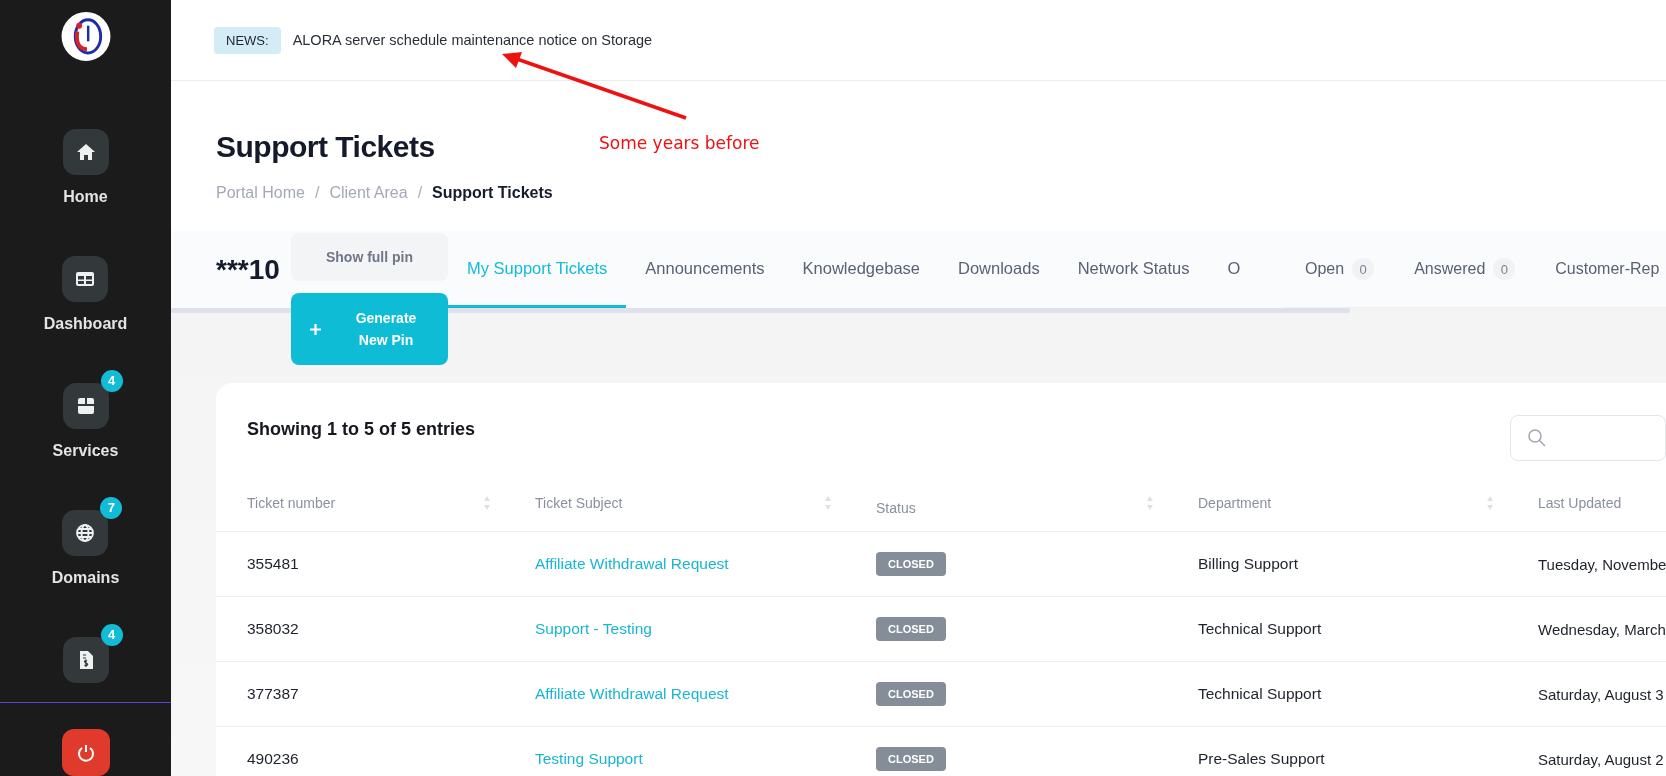  I want to click on table-cell: Pre-Sales Support, so click(1261, 759).